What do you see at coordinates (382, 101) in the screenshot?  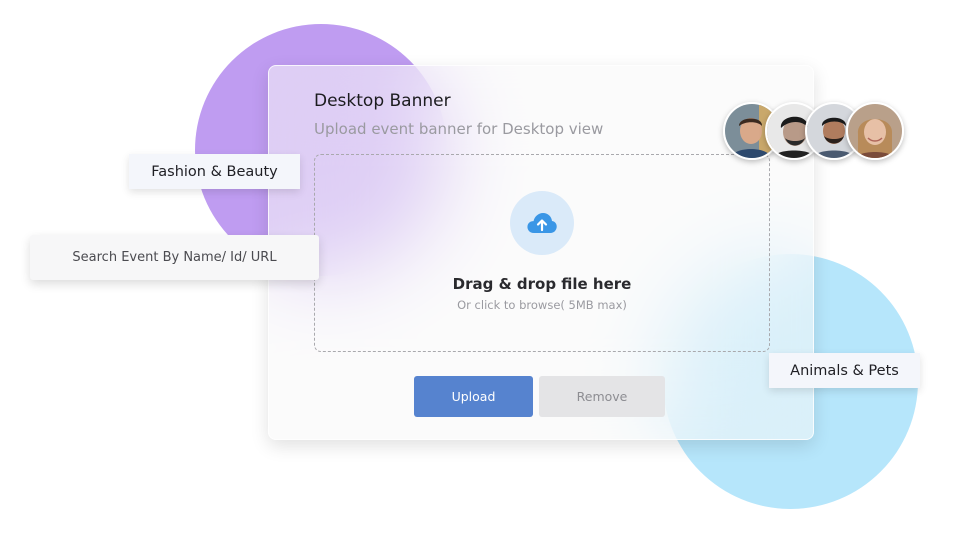 I see `card-title: Desktop Banner` at bounding box center [382, 101].